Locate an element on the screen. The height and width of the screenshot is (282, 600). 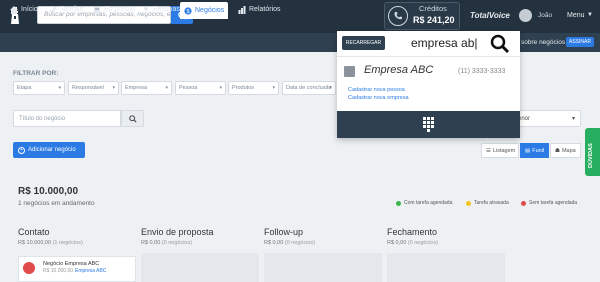
building-icon is located at coordinates (97, 10).